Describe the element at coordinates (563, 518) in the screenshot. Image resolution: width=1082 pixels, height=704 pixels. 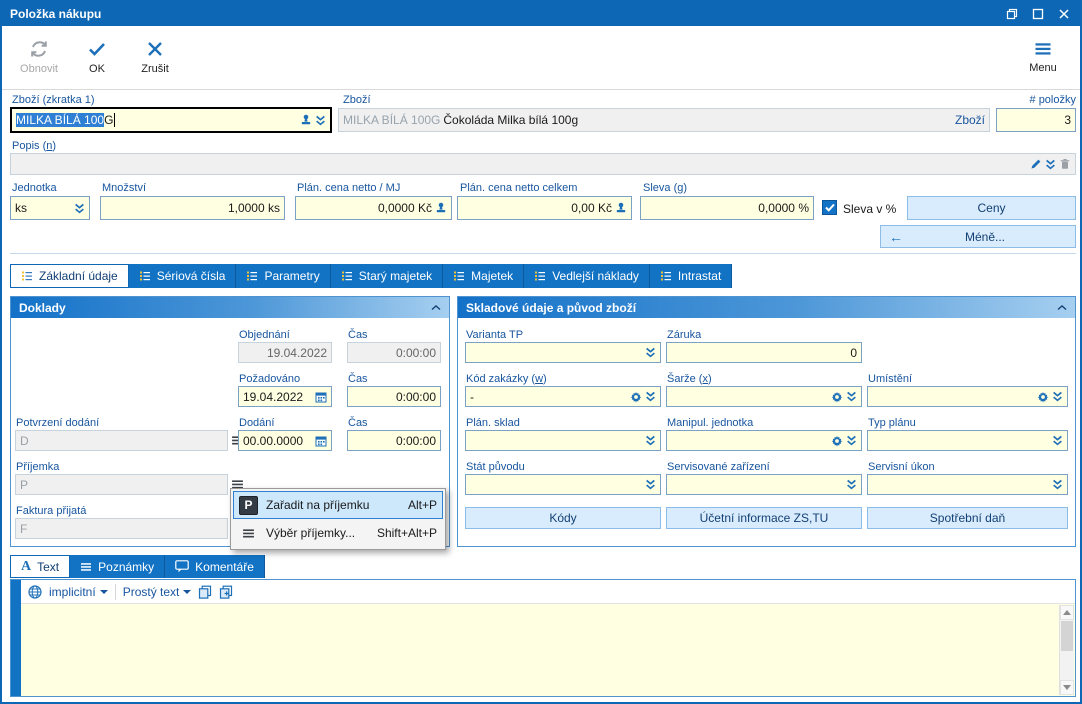
I see `codes-button: Kódy` at that location.